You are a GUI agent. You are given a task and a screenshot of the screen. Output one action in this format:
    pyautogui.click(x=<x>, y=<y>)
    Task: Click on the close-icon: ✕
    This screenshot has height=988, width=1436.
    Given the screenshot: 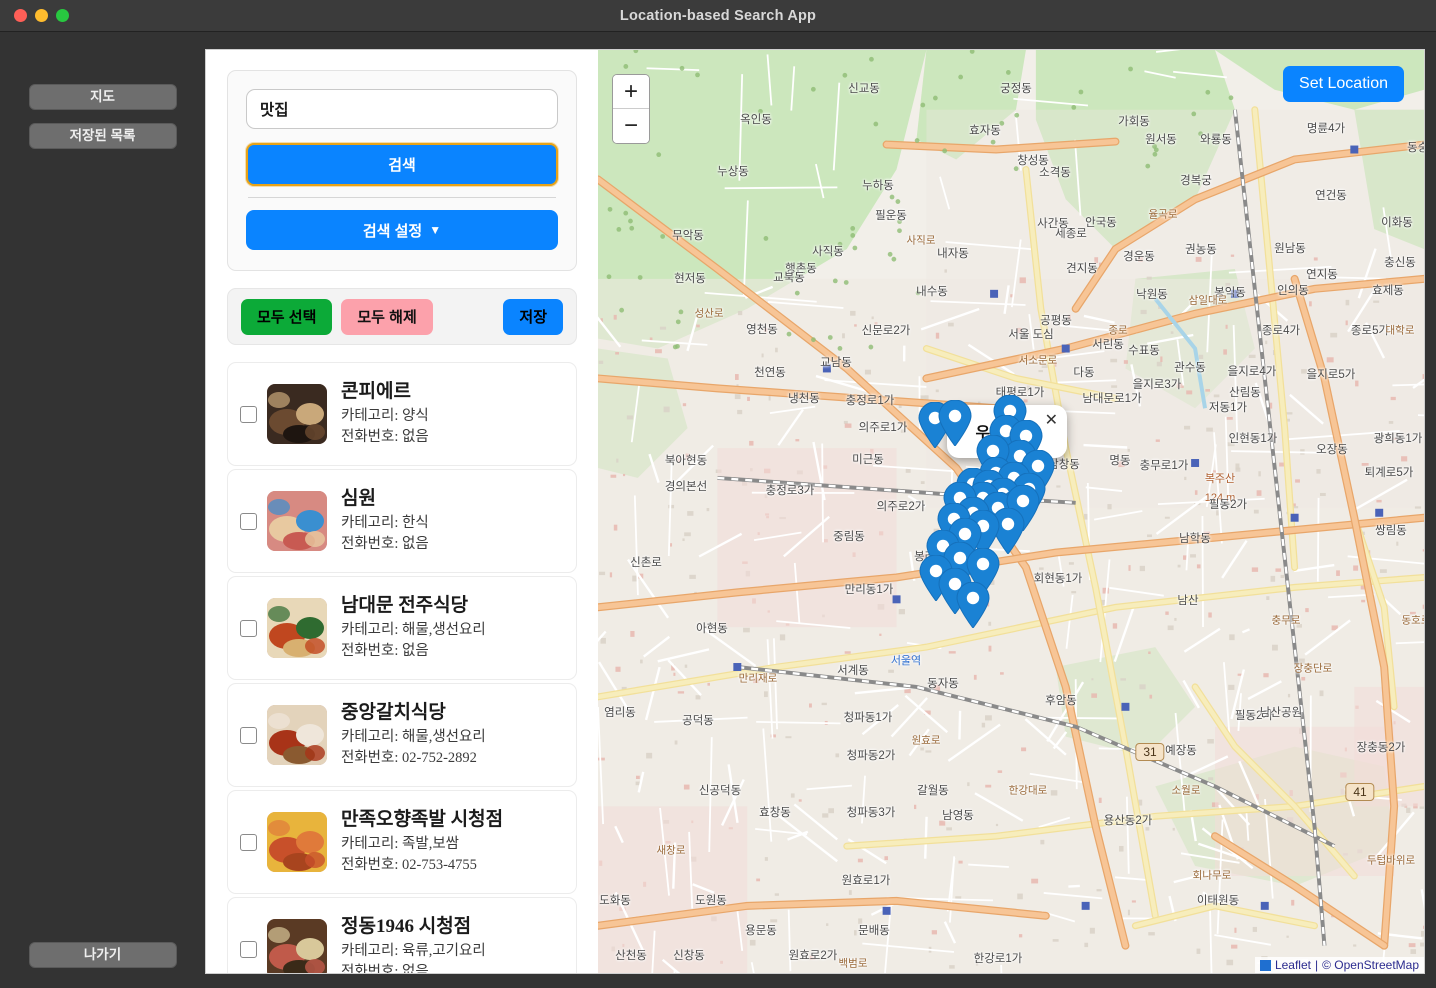 What is the action you would take?
    pyautogui.click(x=1051, y=421)
    